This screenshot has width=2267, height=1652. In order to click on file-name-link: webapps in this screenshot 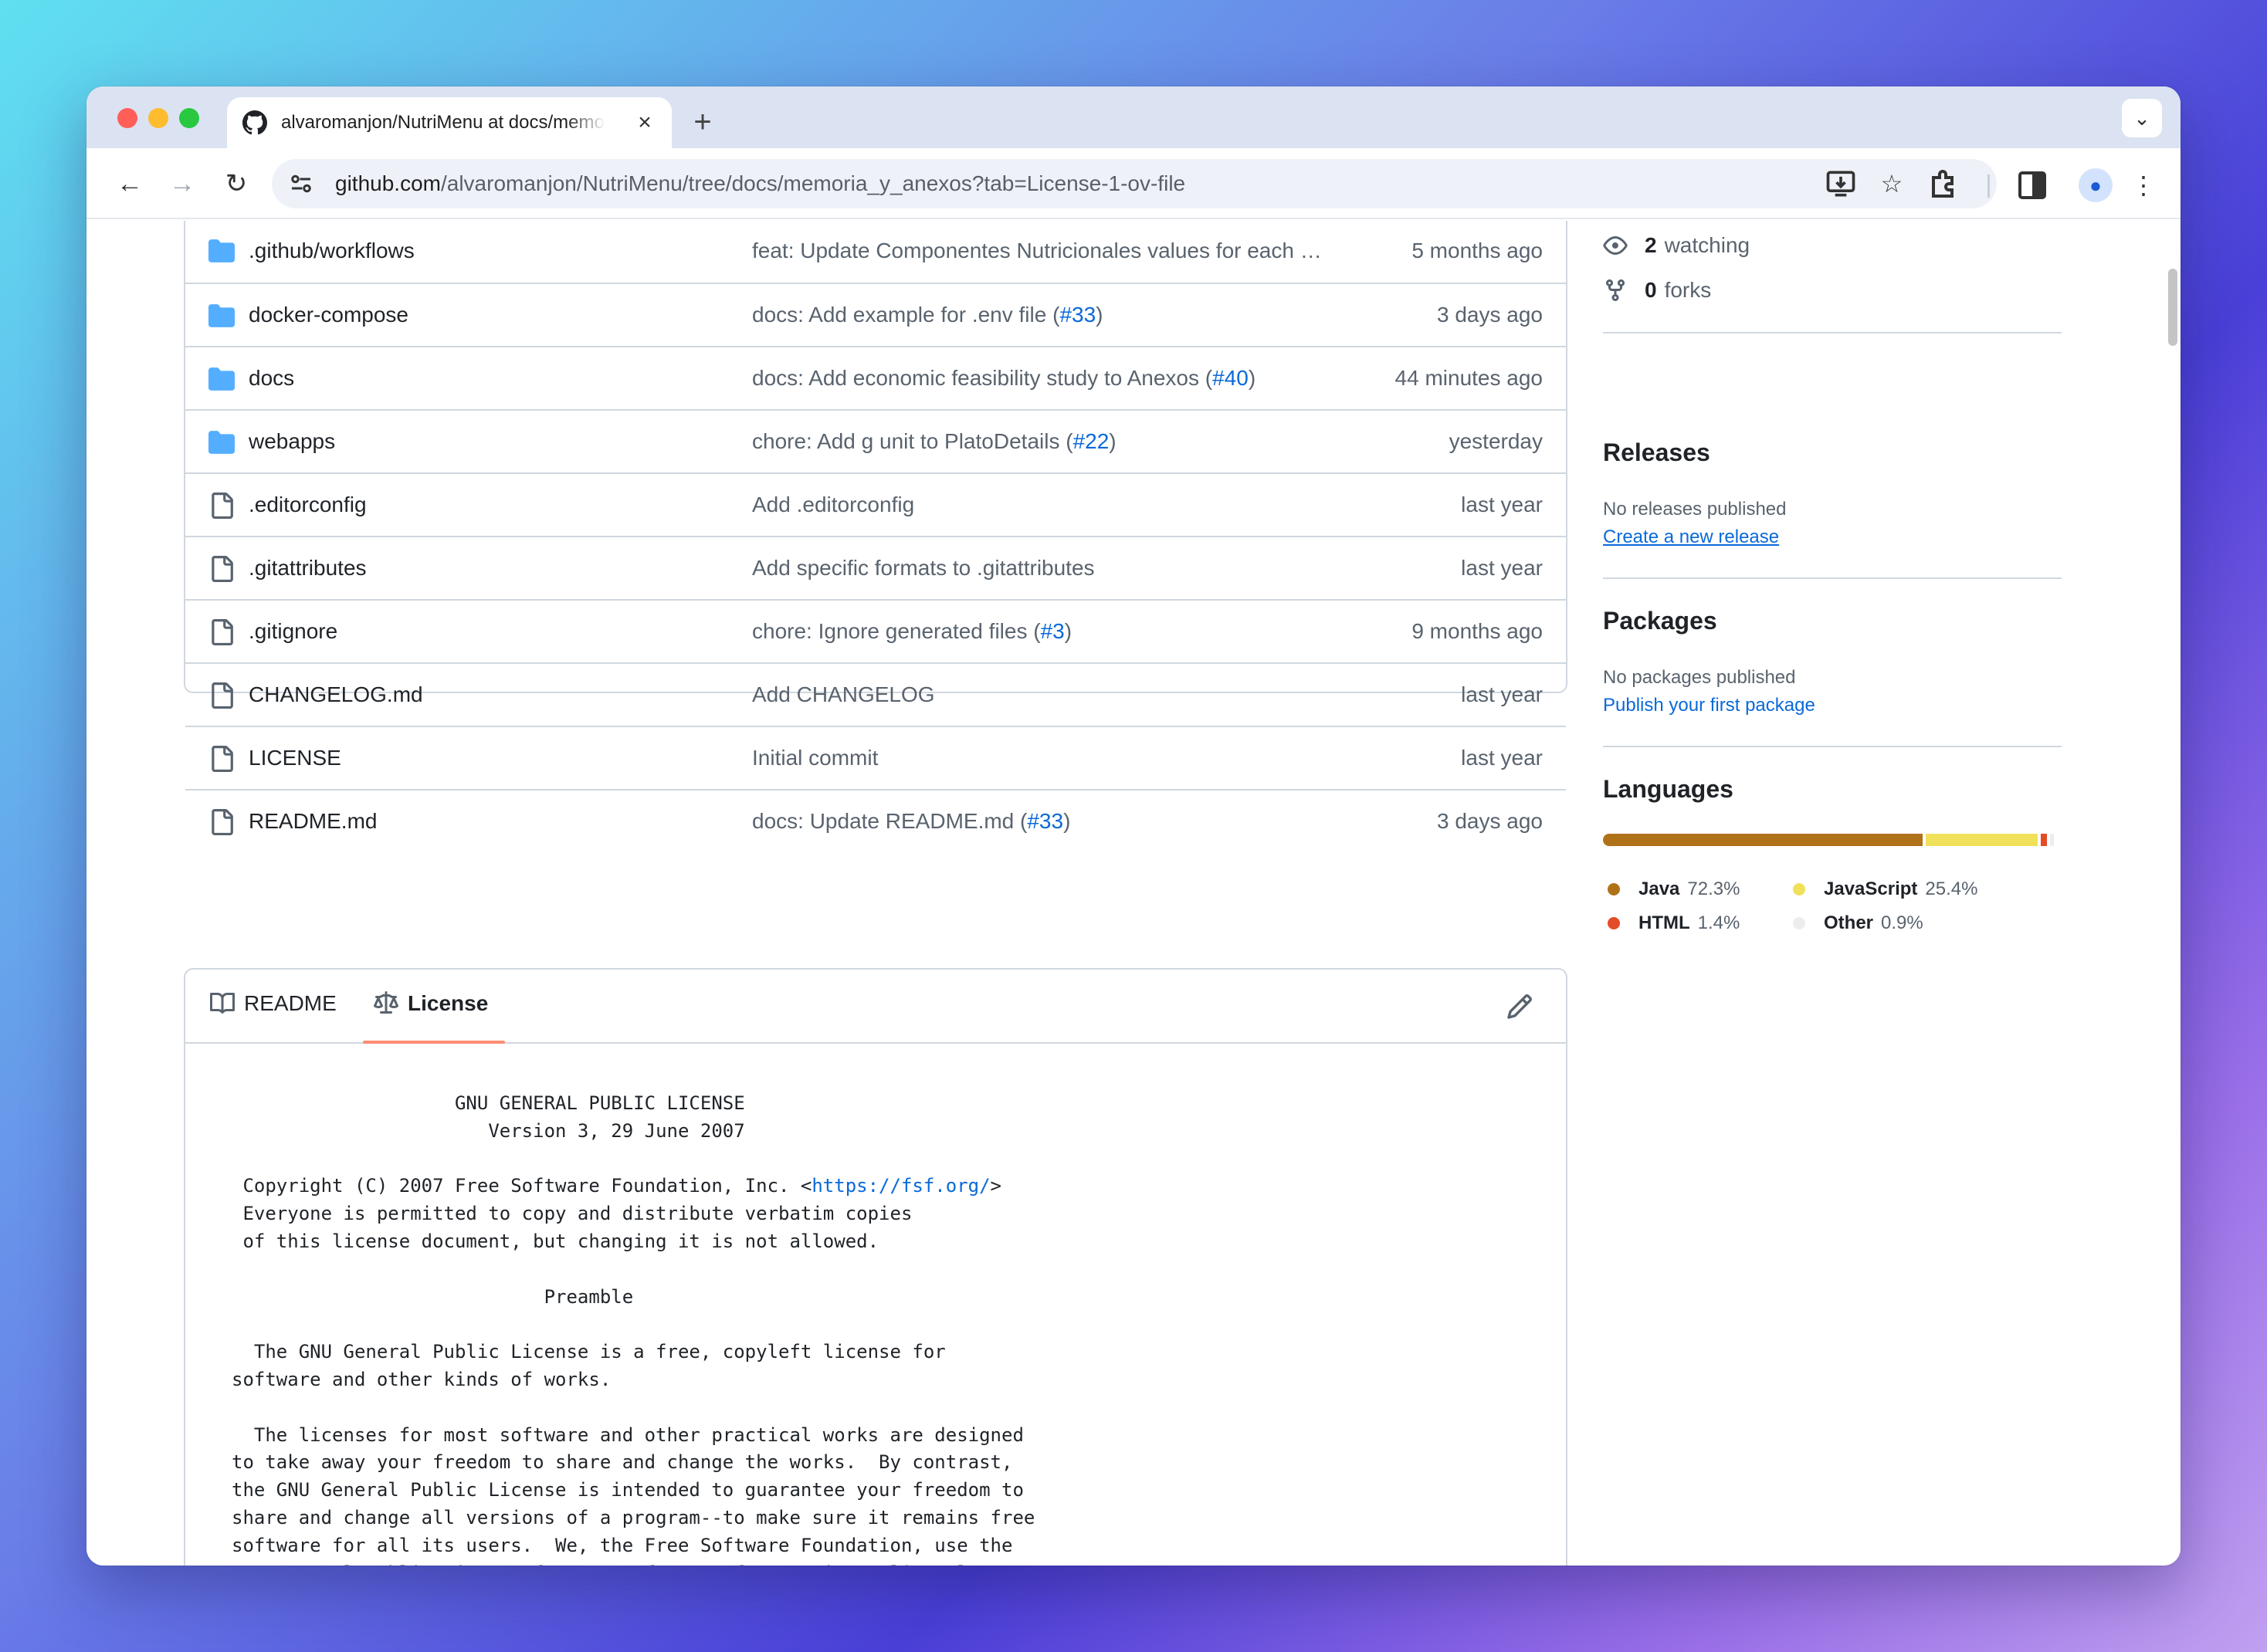, I will do `click(292, 441)`.